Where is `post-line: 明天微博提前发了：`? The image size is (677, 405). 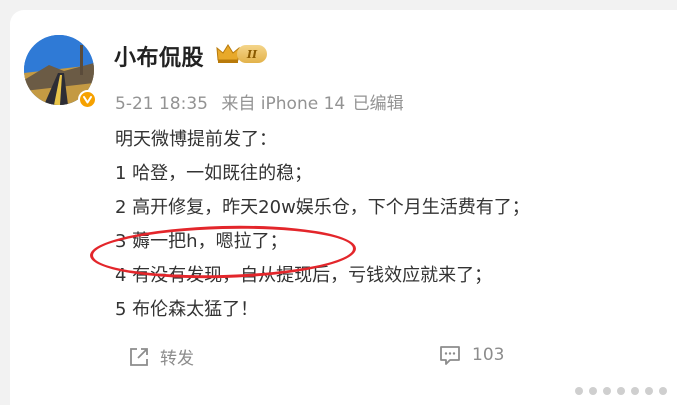
post-line: 明天微博提前发了： is located at coordinates (196, 139).